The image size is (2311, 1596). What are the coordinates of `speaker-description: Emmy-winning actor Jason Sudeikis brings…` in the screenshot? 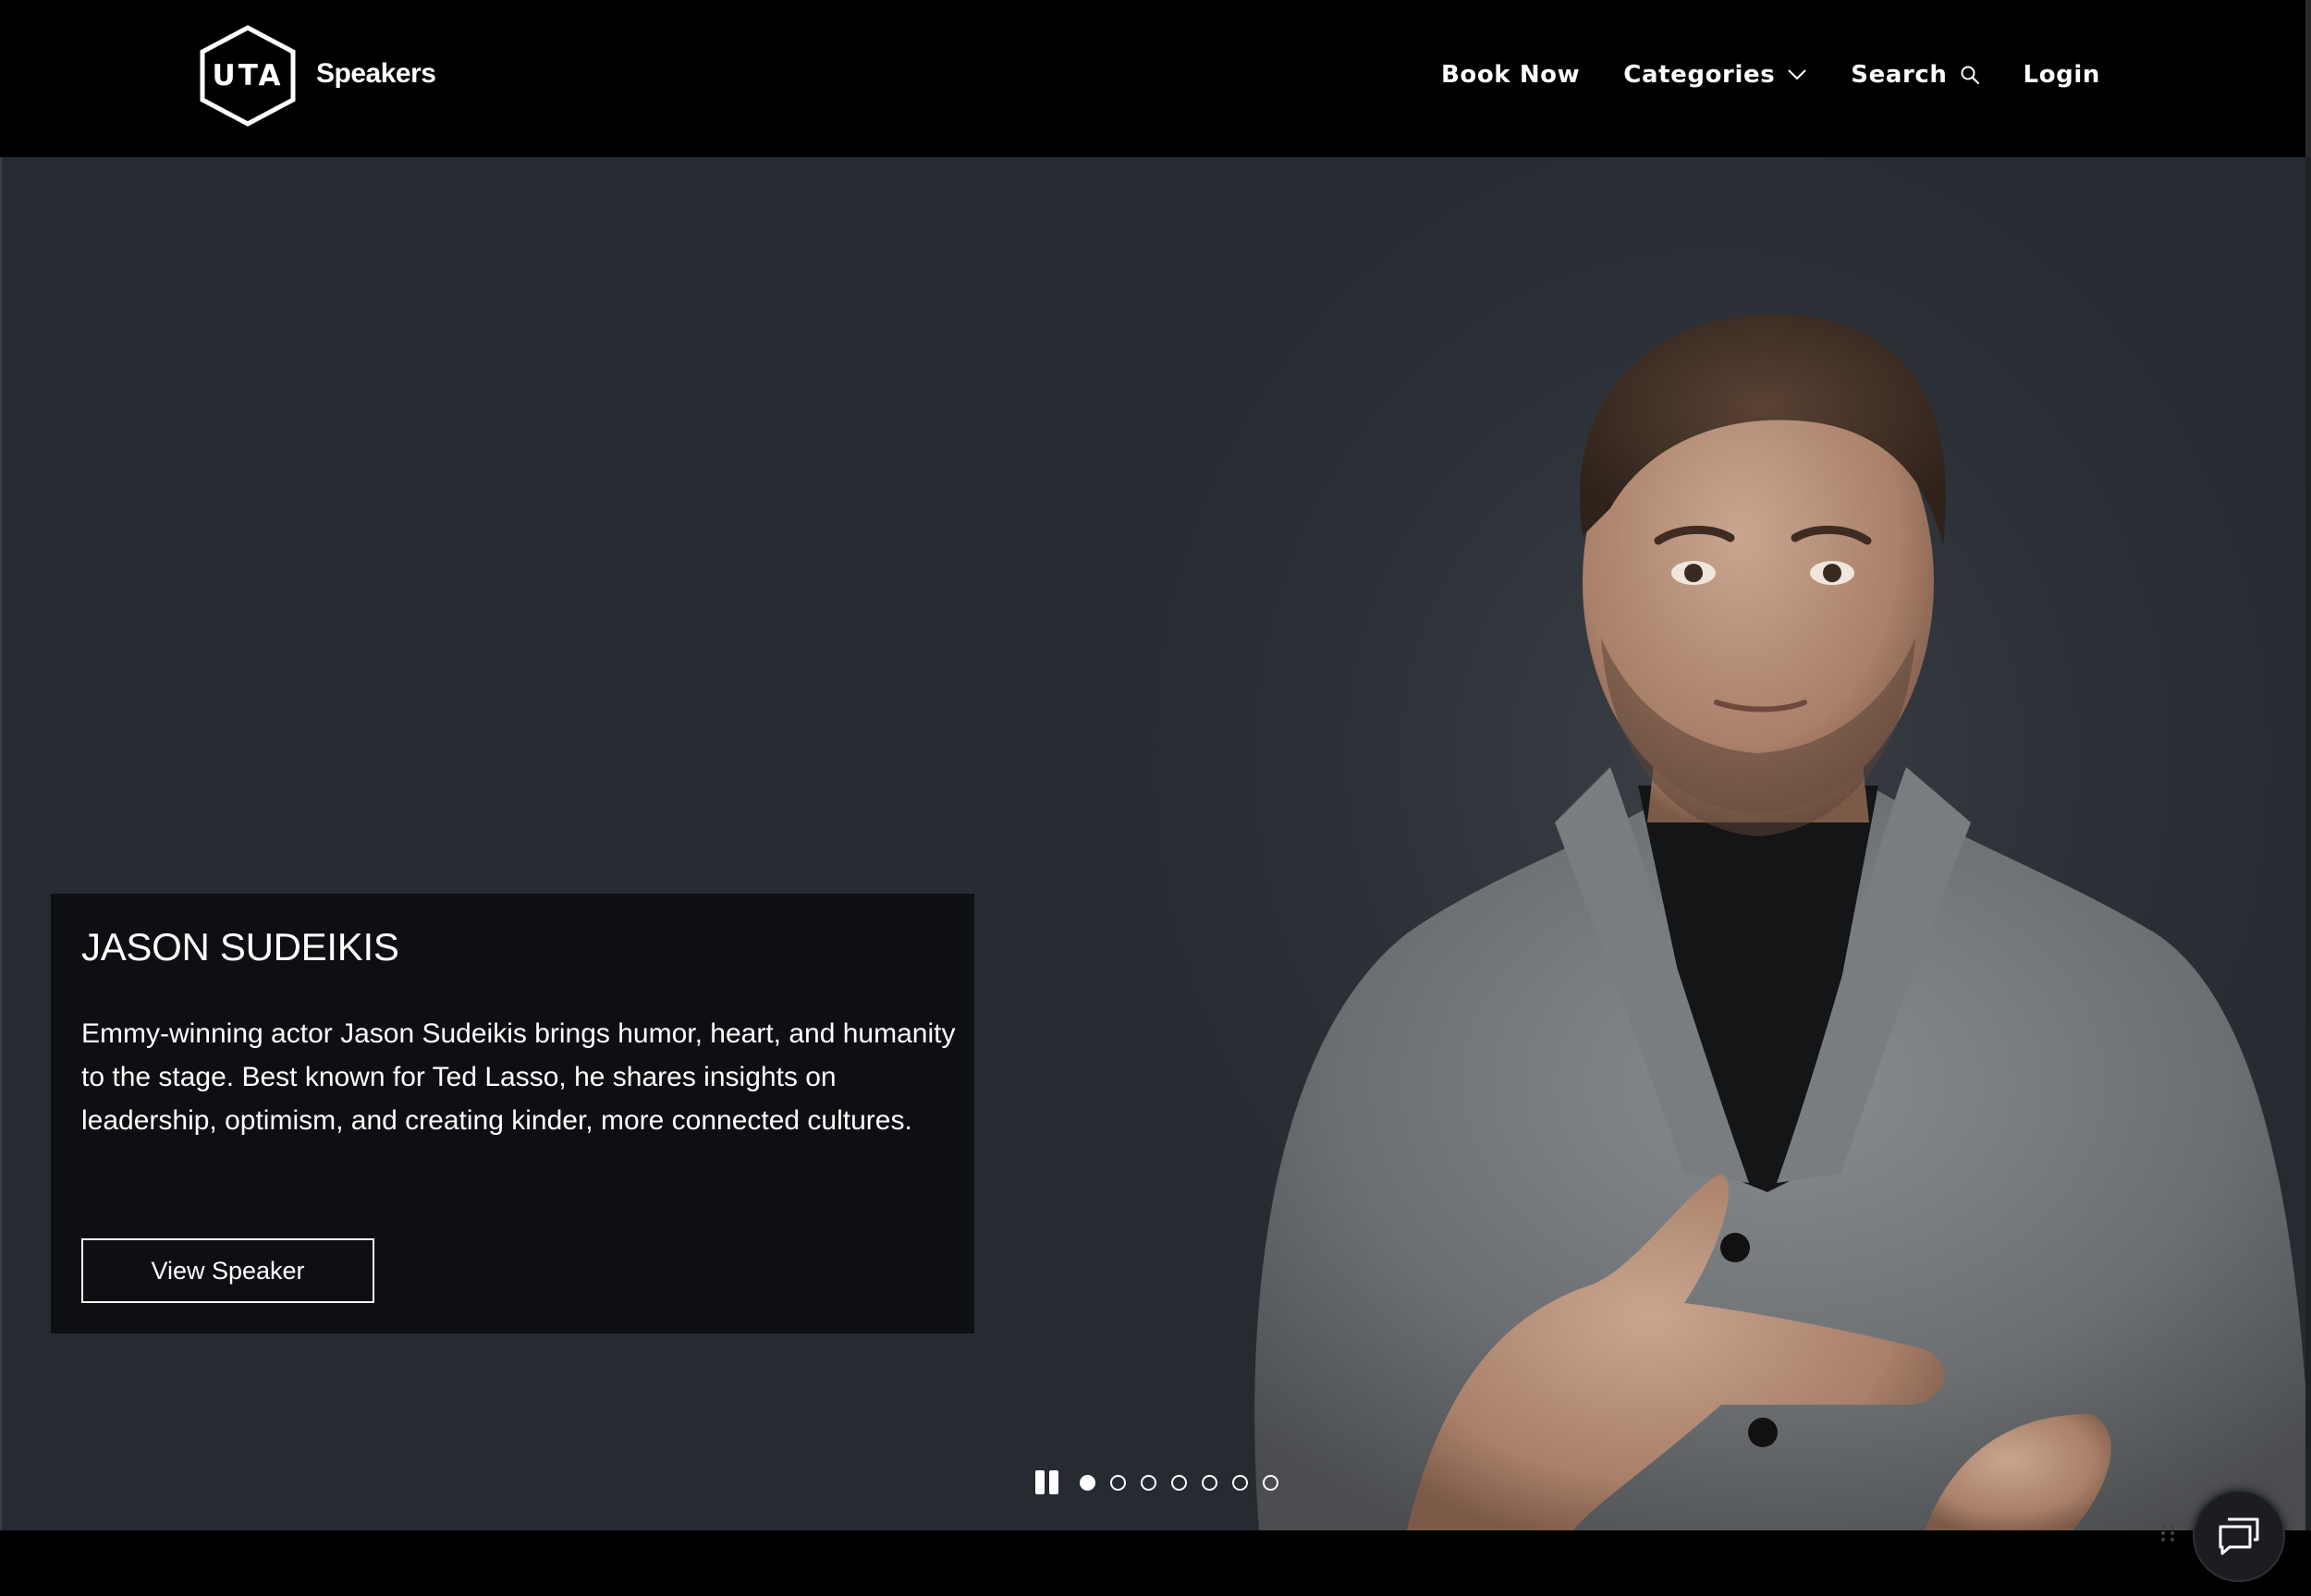 It's located at (518, 1077).